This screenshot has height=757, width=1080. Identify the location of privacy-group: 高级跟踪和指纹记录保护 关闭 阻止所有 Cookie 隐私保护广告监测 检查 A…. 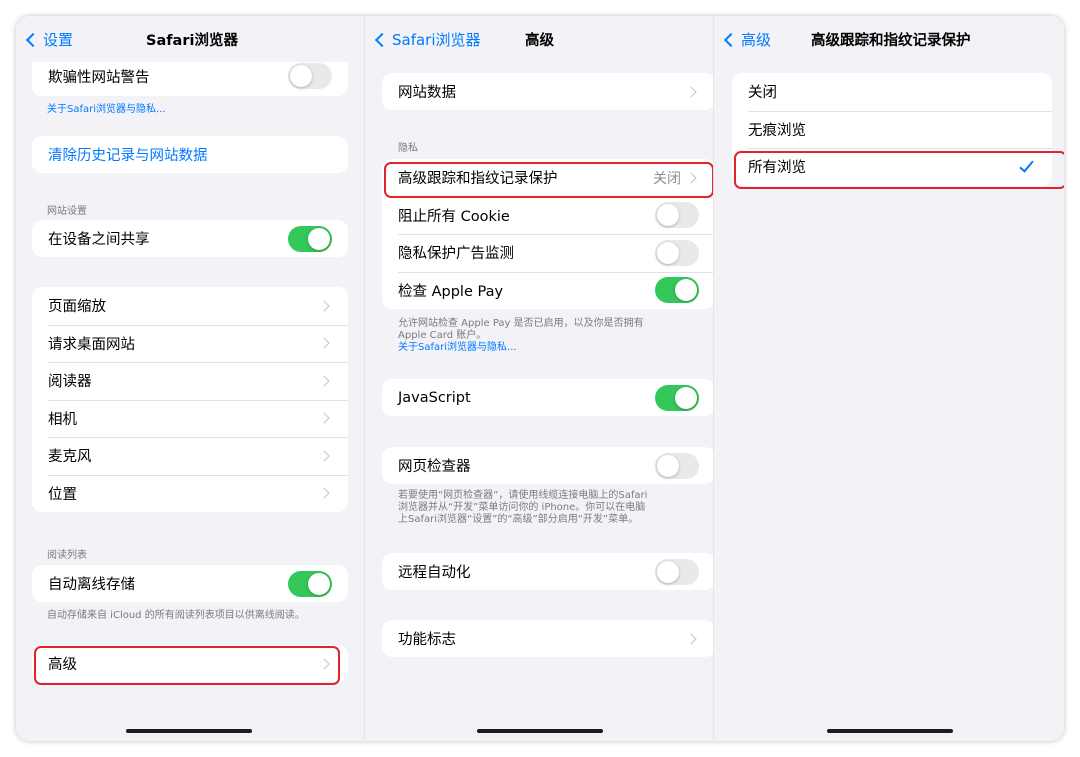
(548, 234).